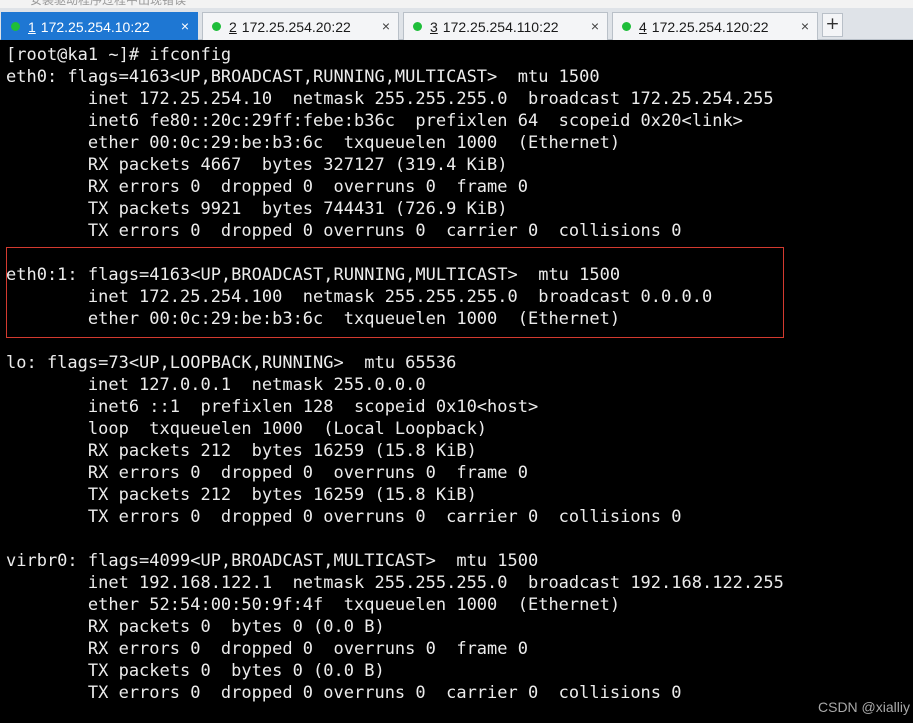 The height and width of the screenshot is (723, 913). What do you see at coordinates (216, 385) in the screenshot?
I see `terminal-line: inet 127.0.0.1 netmask 255.0.0.0` at bounding box center [216, 385].